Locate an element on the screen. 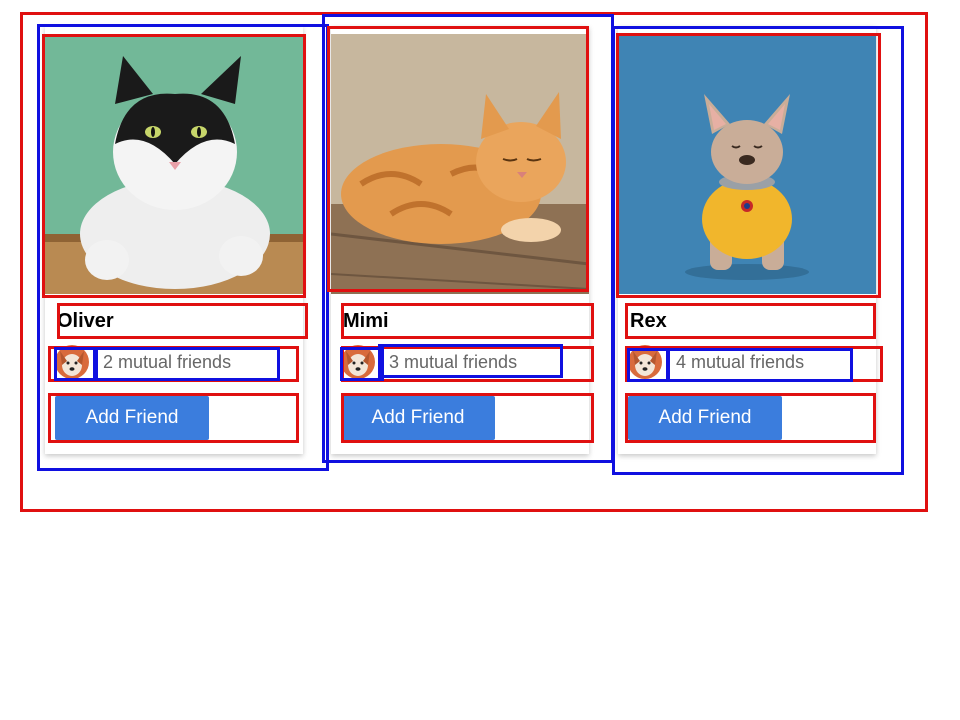 The image size is (960, 720). black-white-cat-image is located at coordinates (174, 164).